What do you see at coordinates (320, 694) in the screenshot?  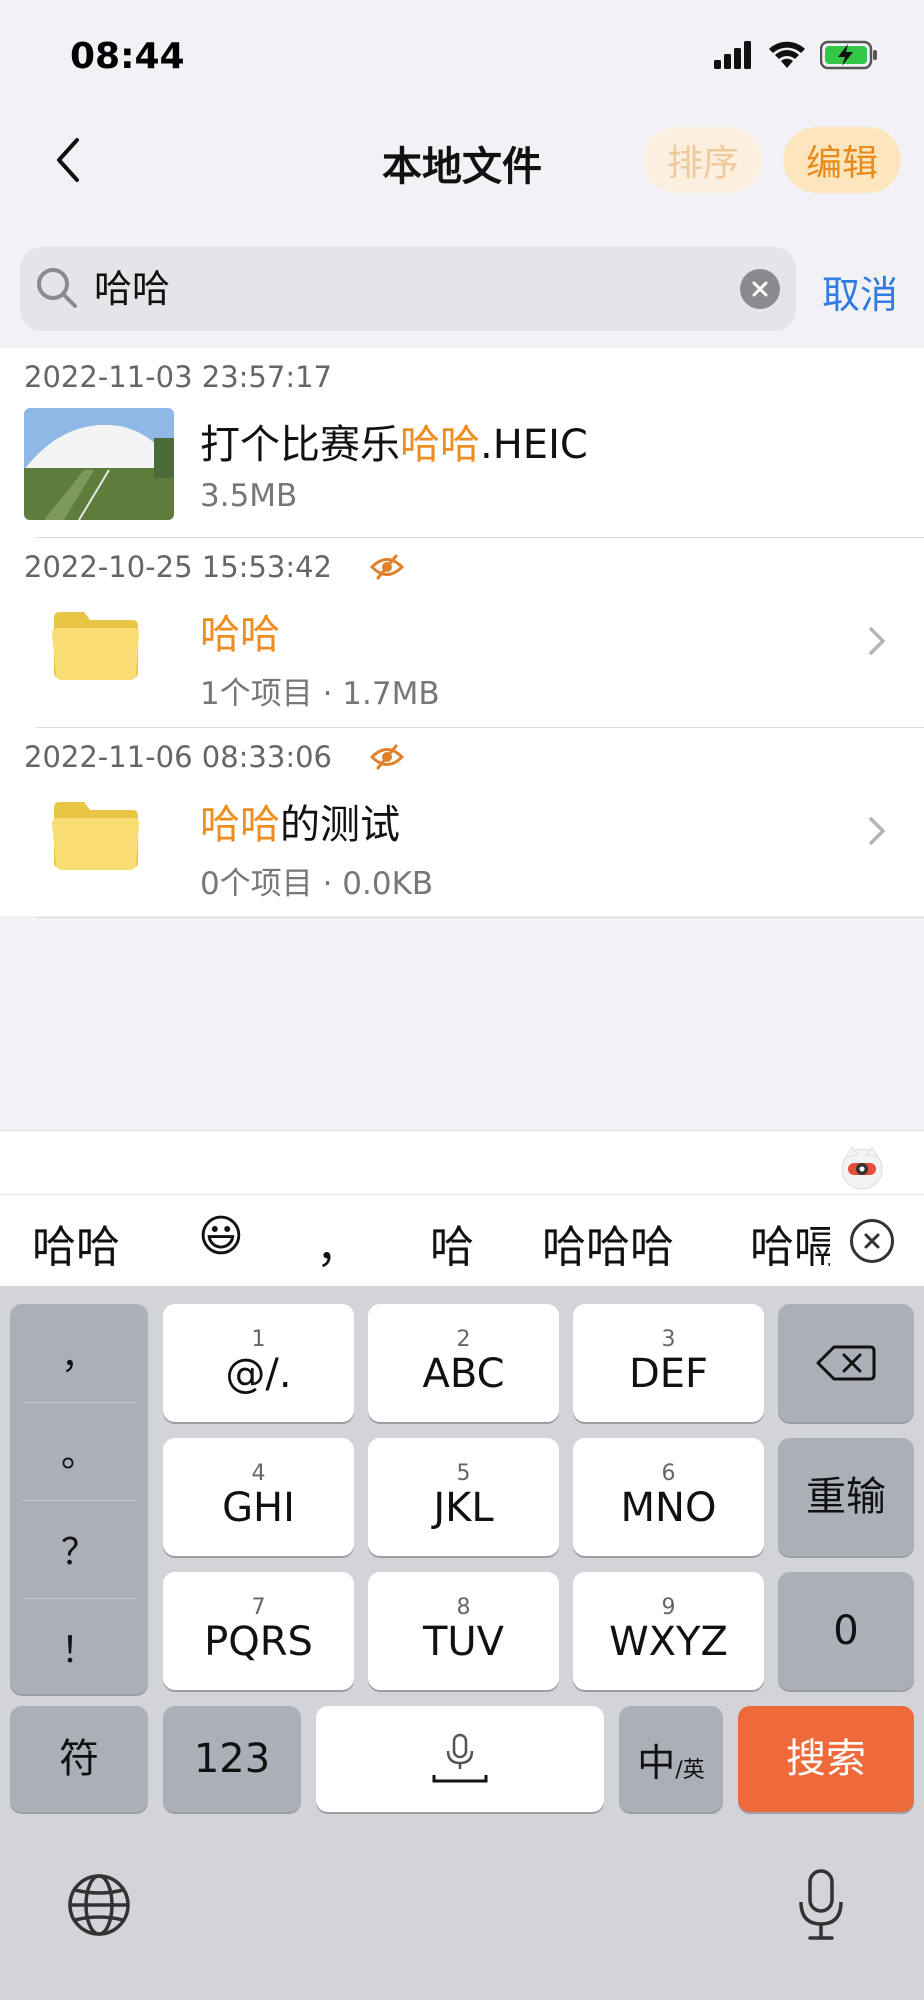 I see `item-meta: 1个项目 · 1.7MB` at bounding box center [320, 694].